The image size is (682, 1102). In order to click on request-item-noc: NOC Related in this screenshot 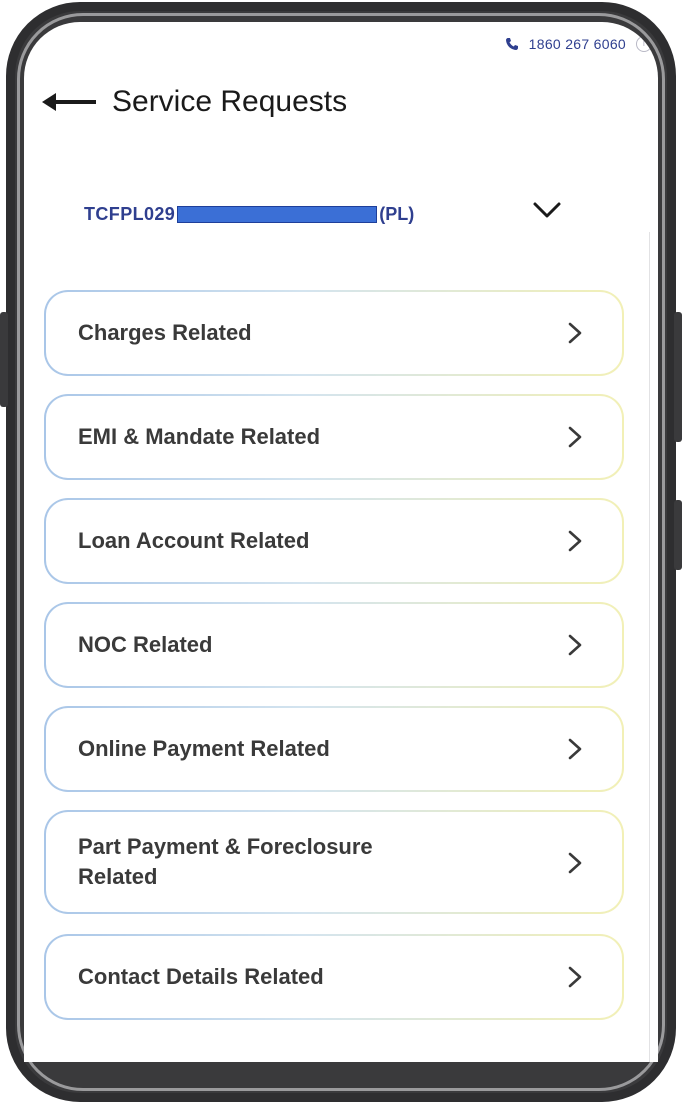, I will do `click(334, 645)`.